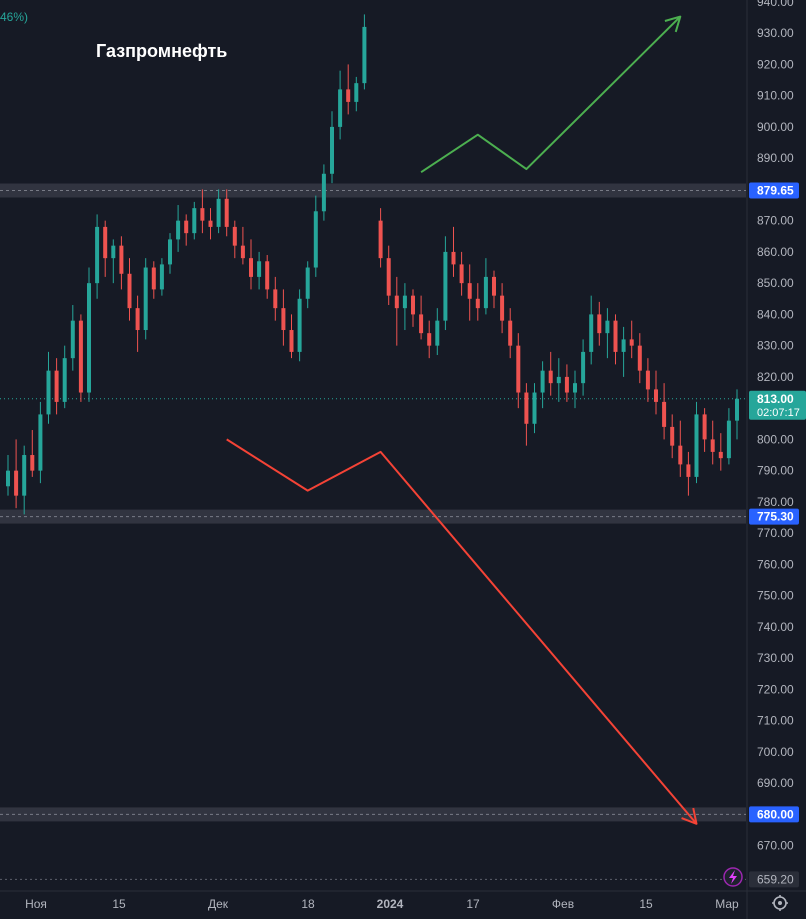 This screenshot has height=919, width=806. Describe the element at coordinates (775, 399) in the screenshot. I see `current-price-tag: 813.00` at that location.